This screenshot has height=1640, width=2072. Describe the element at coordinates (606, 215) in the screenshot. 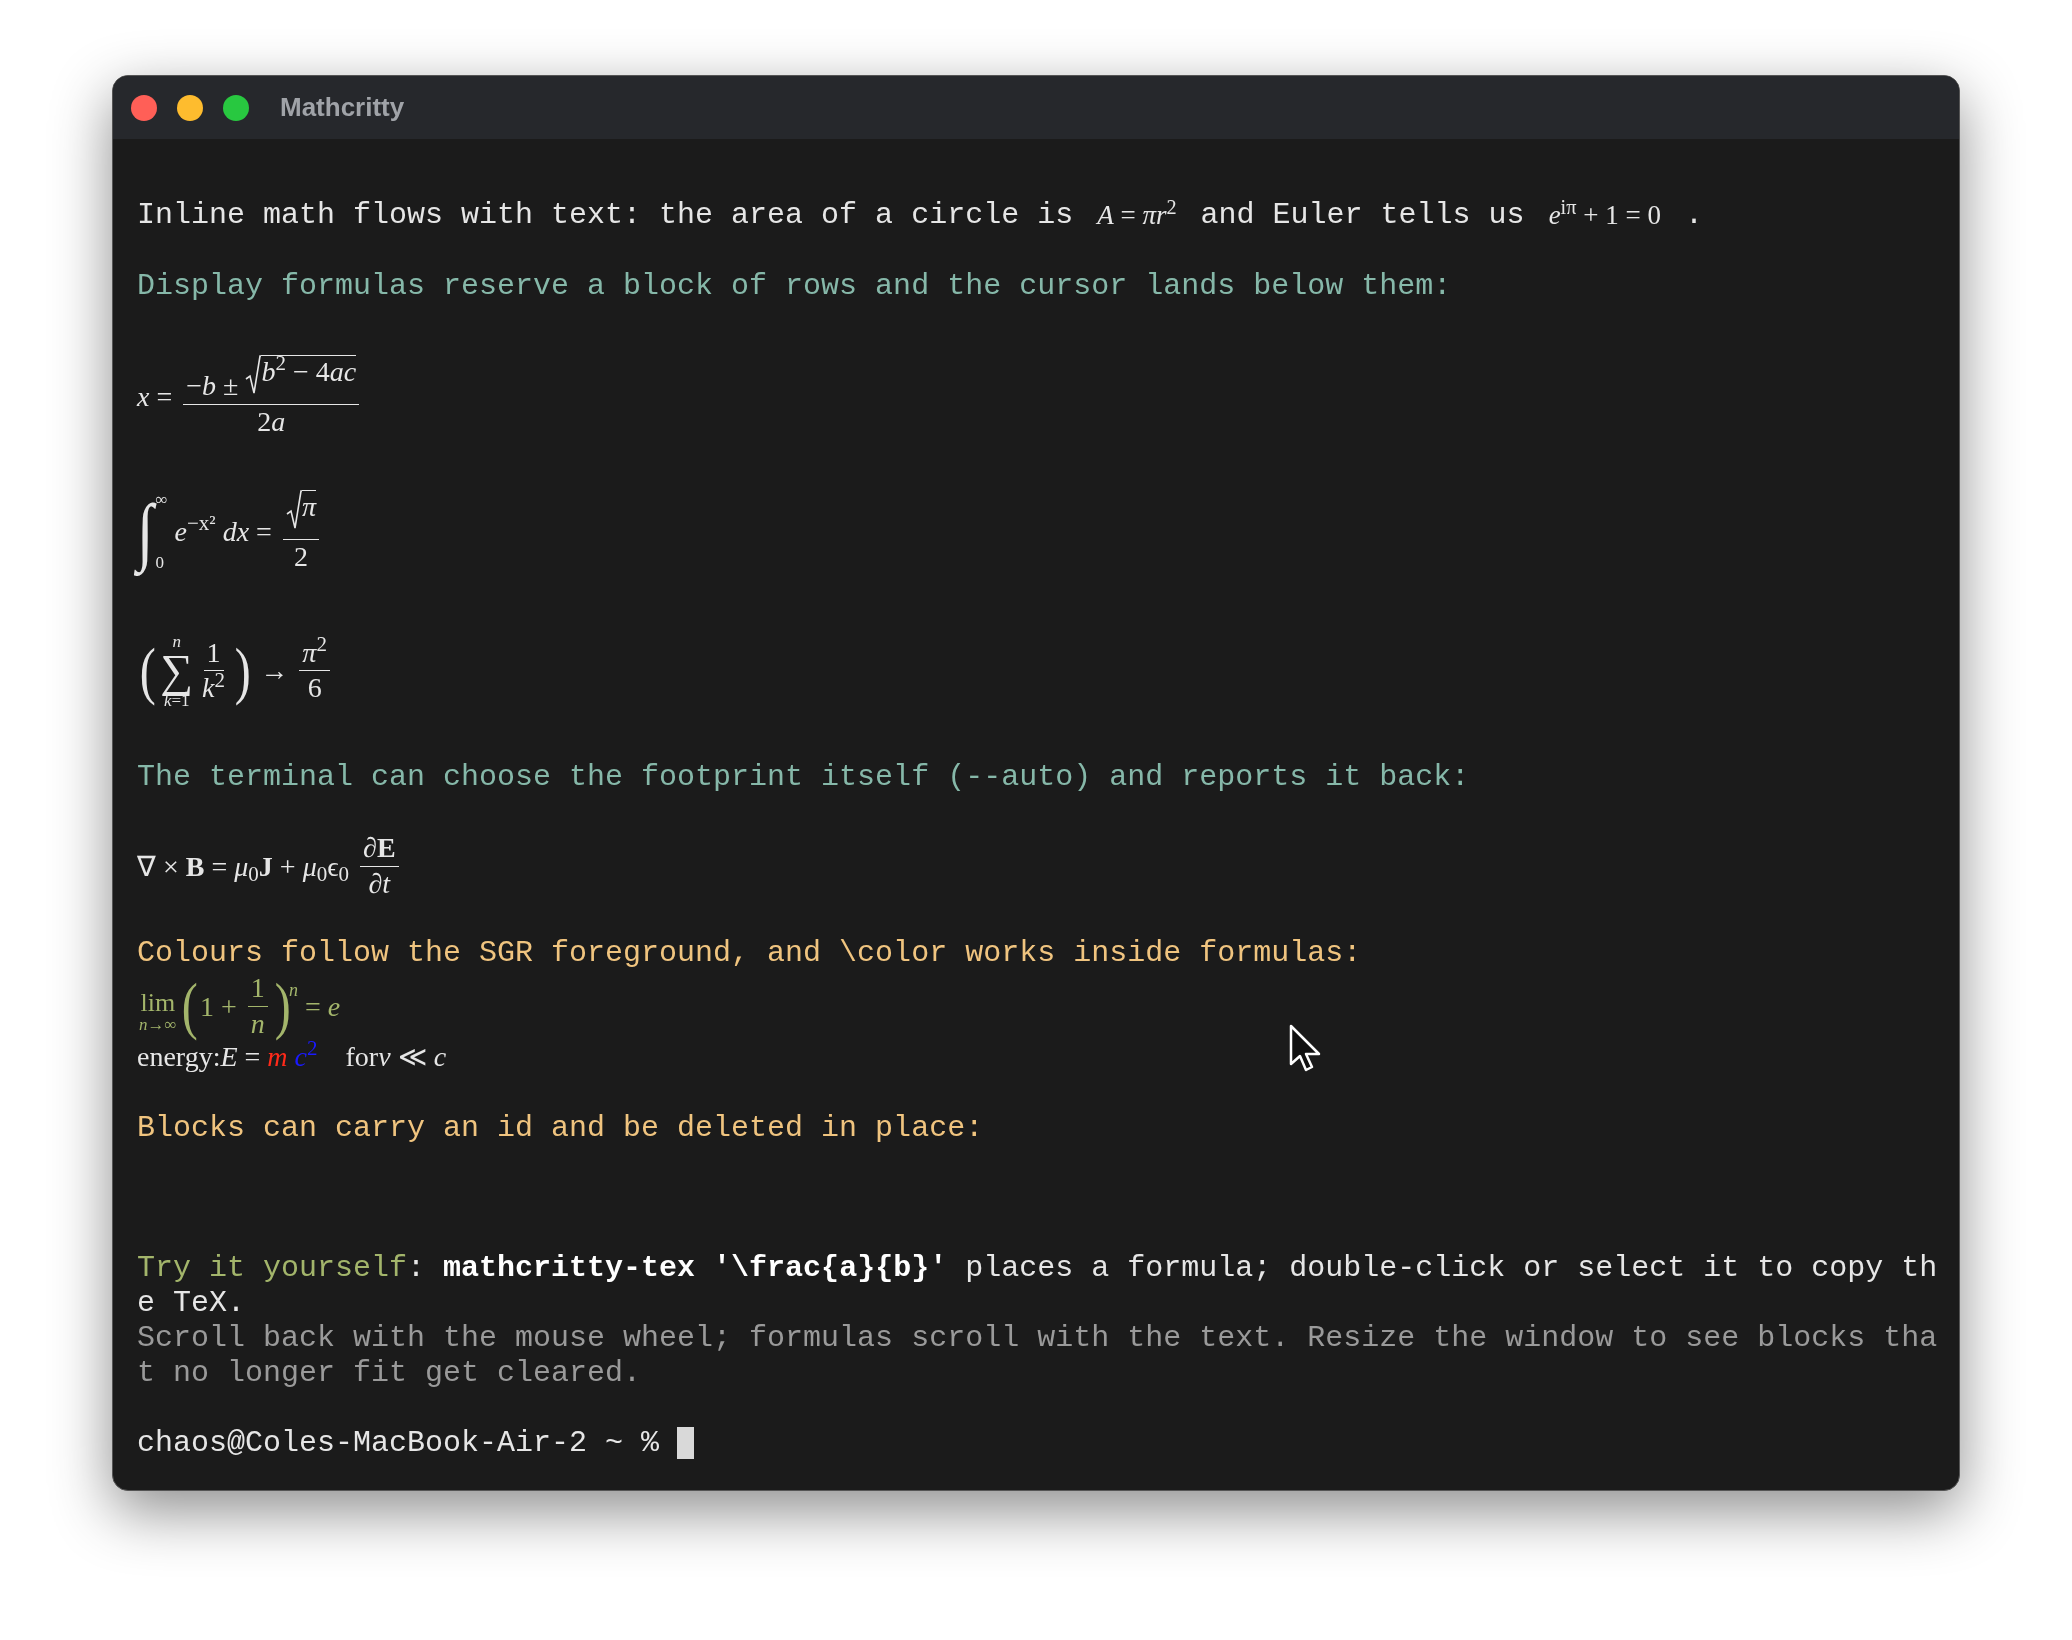

I see `terminal-text: Inline math flows with text: the area of a circle is` at that location.